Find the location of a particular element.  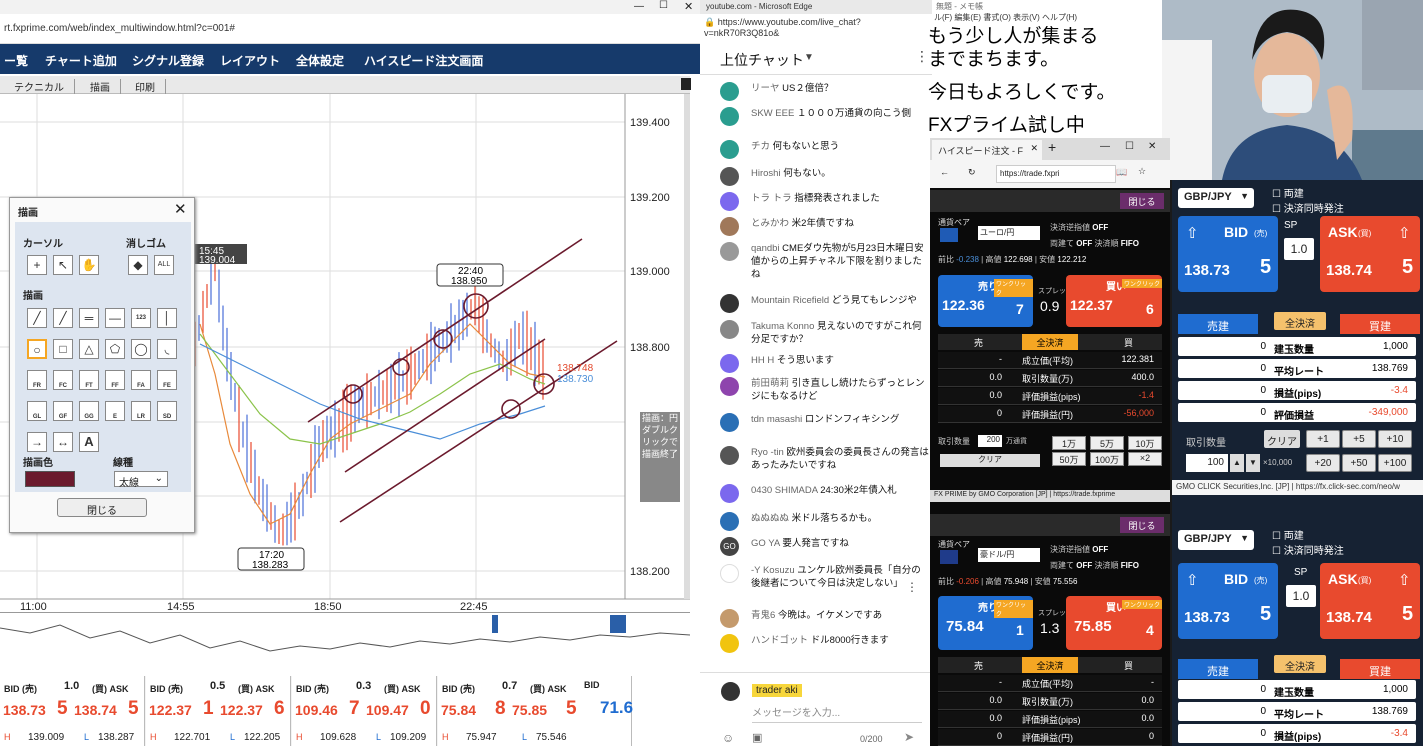

gmo2-ask-button: ASK (買) ⇧ 138.74 5 is located at coordinates (1370, 601).